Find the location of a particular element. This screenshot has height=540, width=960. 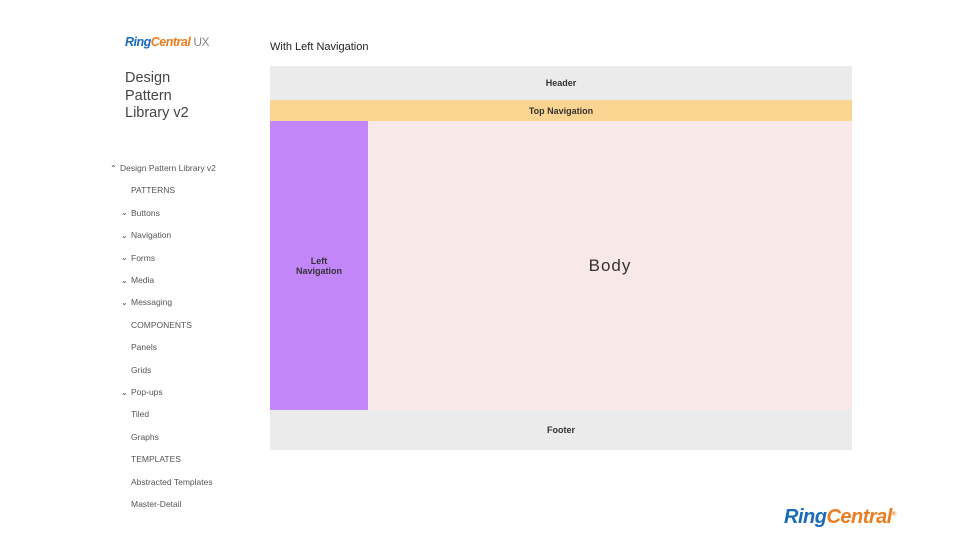

registered-mark: ® is located at coordinates (893, 514).